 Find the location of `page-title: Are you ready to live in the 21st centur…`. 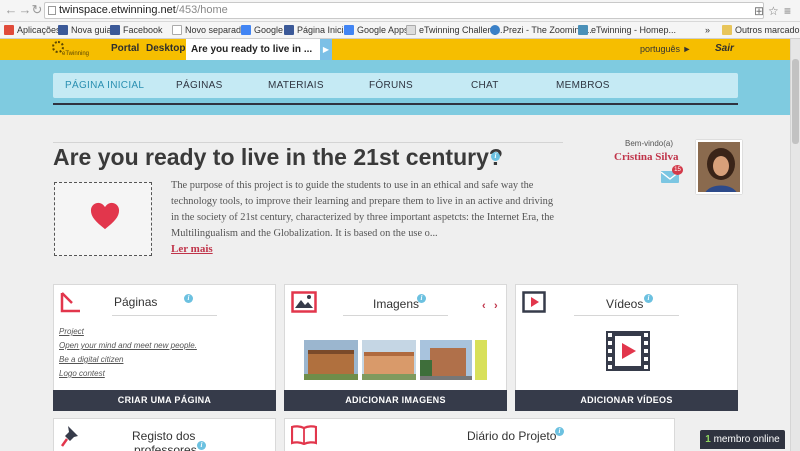

page-title: Are you ready to live in the 21st centur… is located at coordinates (278, 157).